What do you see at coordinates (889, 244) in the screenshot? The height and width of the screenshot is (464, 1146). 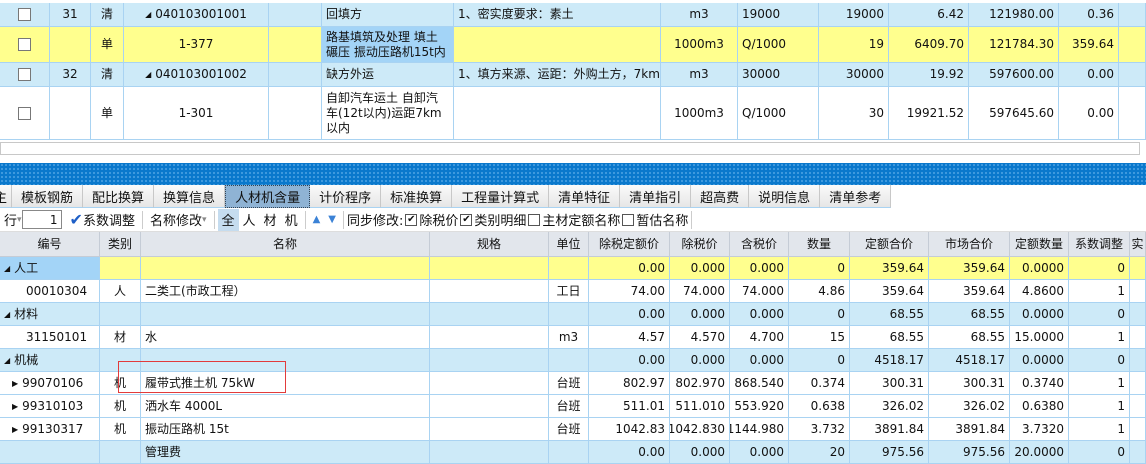 I see `column-header: 定额合价` at bounding box center [889, 244].